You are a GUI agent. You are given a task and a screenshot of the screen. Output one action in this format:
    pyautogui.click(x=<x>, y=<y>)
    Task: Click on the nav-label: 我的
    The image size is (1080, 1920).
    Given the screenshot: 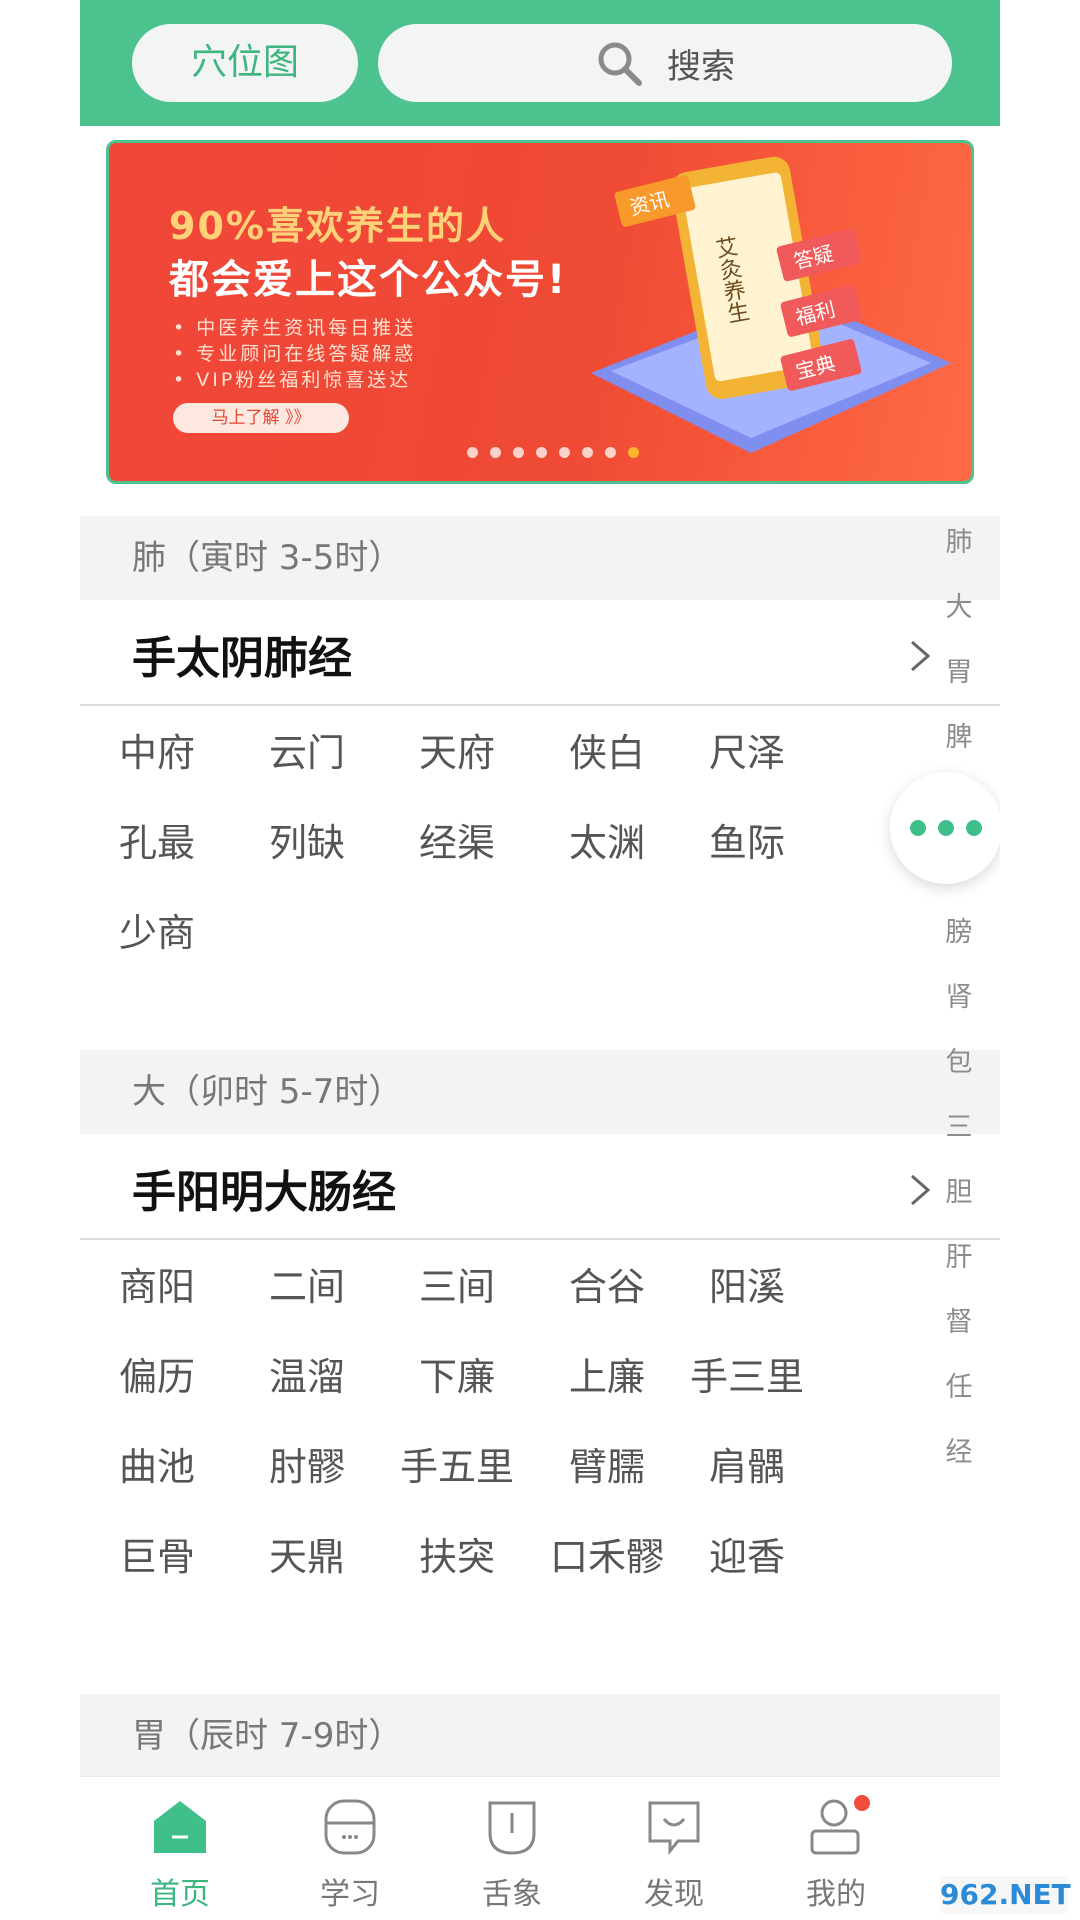 What is the action you would take?
    pyautogui.click(x=836, y=1894)
    